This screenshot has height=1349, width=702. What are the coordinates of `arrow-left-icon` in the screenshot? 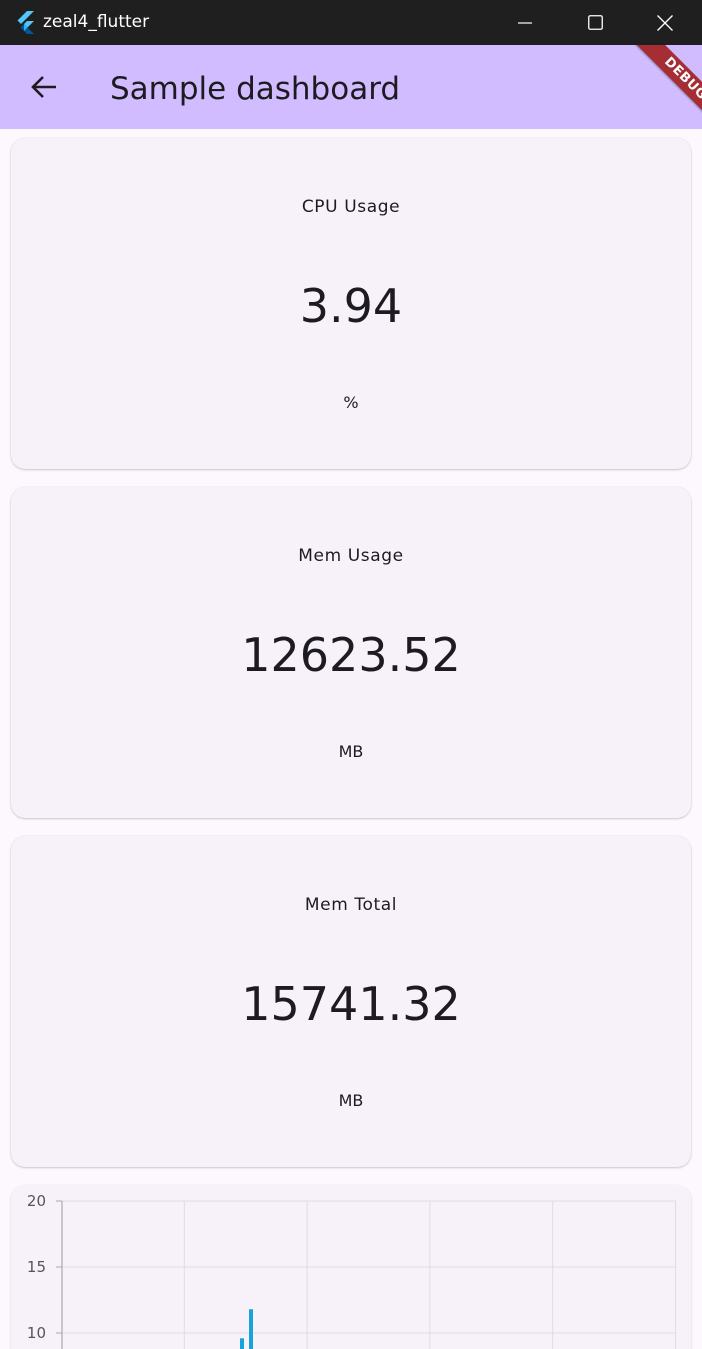 It's located at (43, 87).